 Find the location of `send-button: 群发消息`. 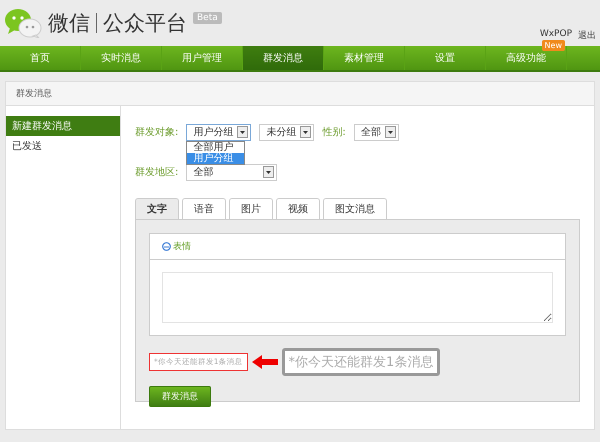

send-button: 群发消息 is located at coordinates (180, 396).